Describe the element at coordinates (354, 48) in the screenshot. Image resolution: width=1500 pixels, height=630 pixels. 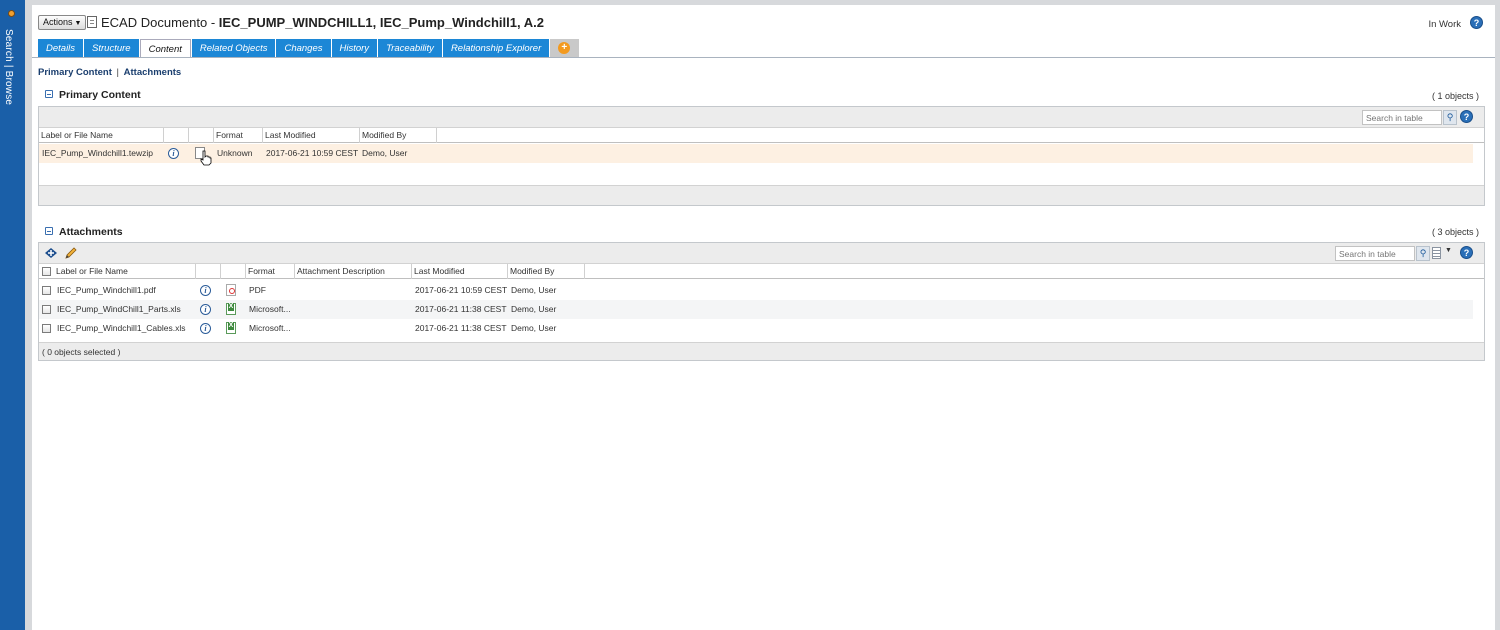
I see `tab-history: History` at that location.